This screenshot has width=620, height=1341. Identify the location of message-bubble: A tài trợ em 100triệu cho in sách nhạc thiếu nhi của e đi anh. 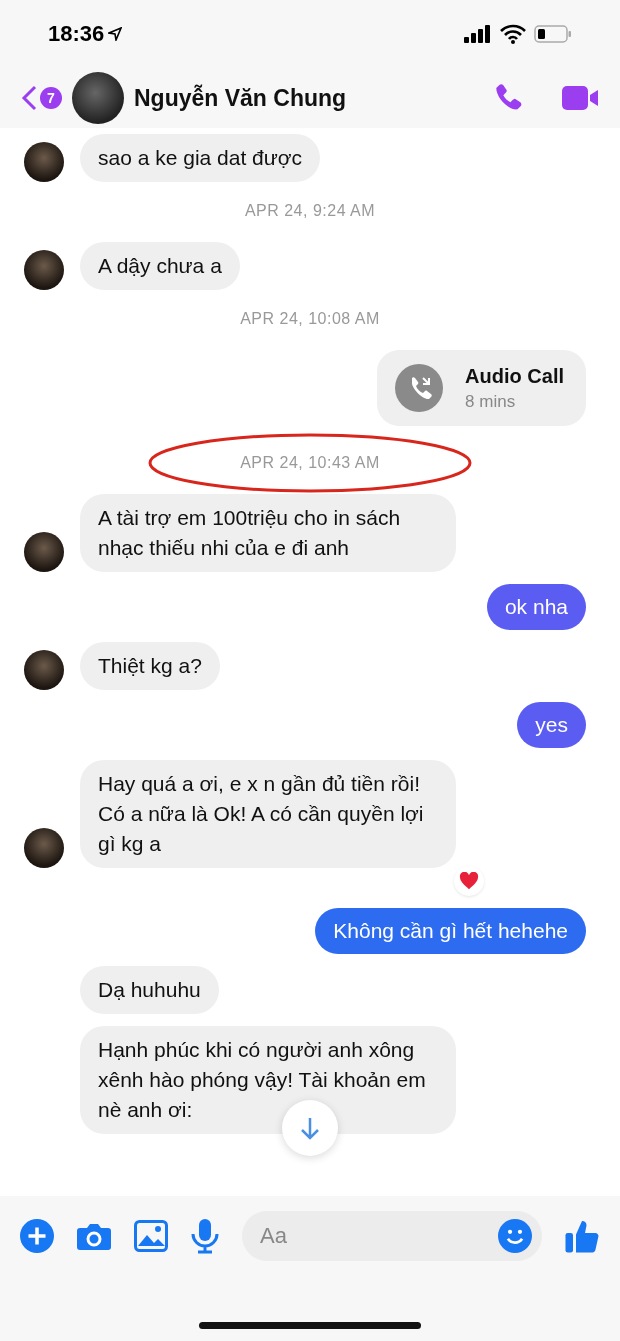
(268, 533).